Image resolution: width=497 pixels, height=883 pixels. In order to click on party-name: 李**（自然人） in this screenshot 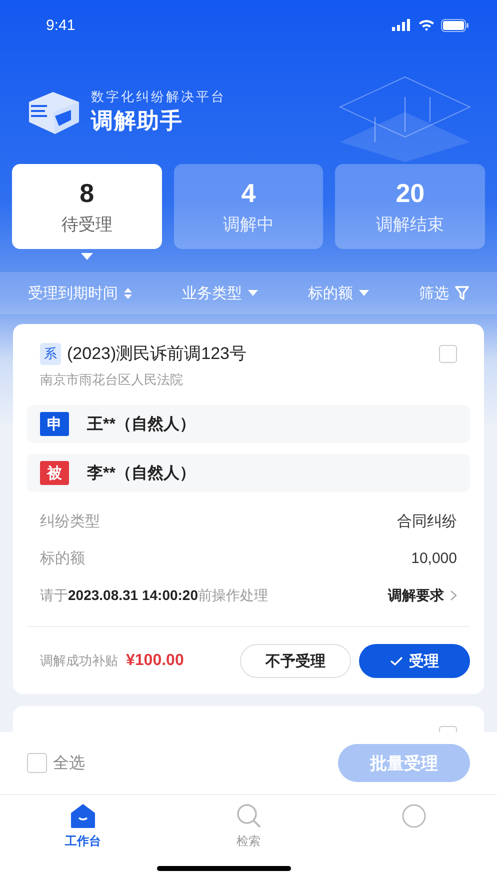, I will do `click(141, 474)`.